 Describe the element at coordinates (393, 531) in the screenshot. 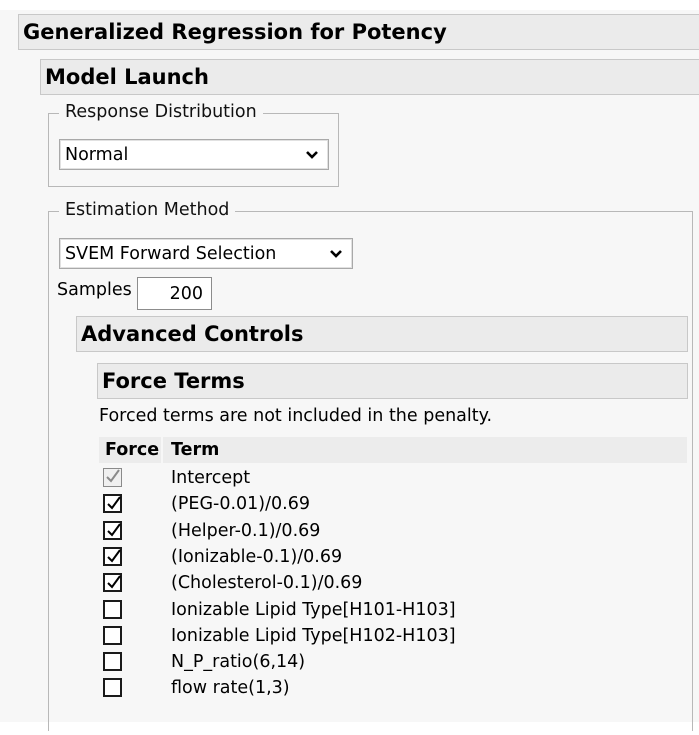

I see `term-row: (Helper-0.1)/0.69` at that location.